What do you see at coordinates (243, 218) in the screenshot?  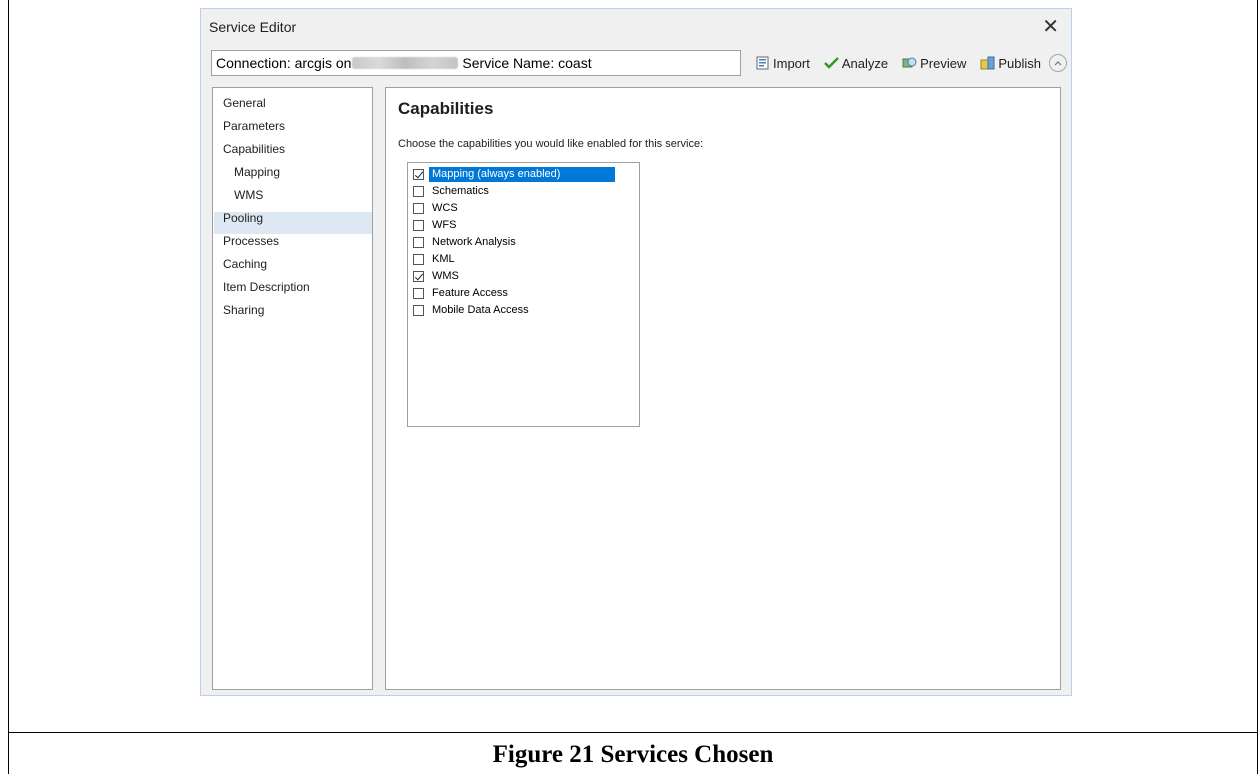 I see `nav-item-pooling: Pooling` at bounding box center [243, 218].